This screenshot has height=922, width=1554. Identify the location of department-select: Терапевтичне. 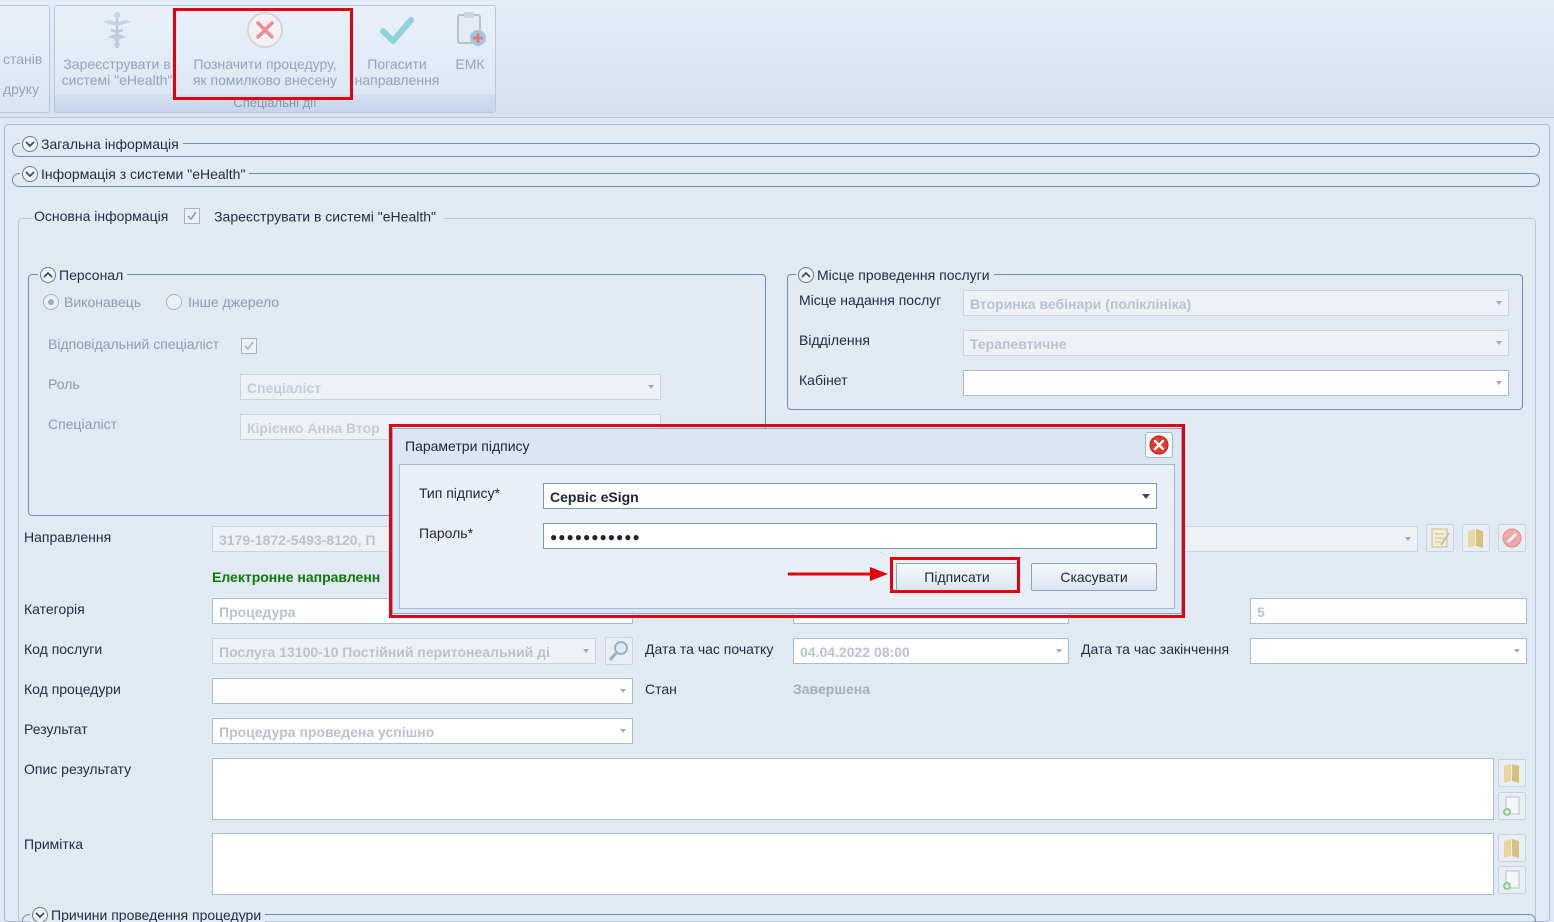
(1236, 343).